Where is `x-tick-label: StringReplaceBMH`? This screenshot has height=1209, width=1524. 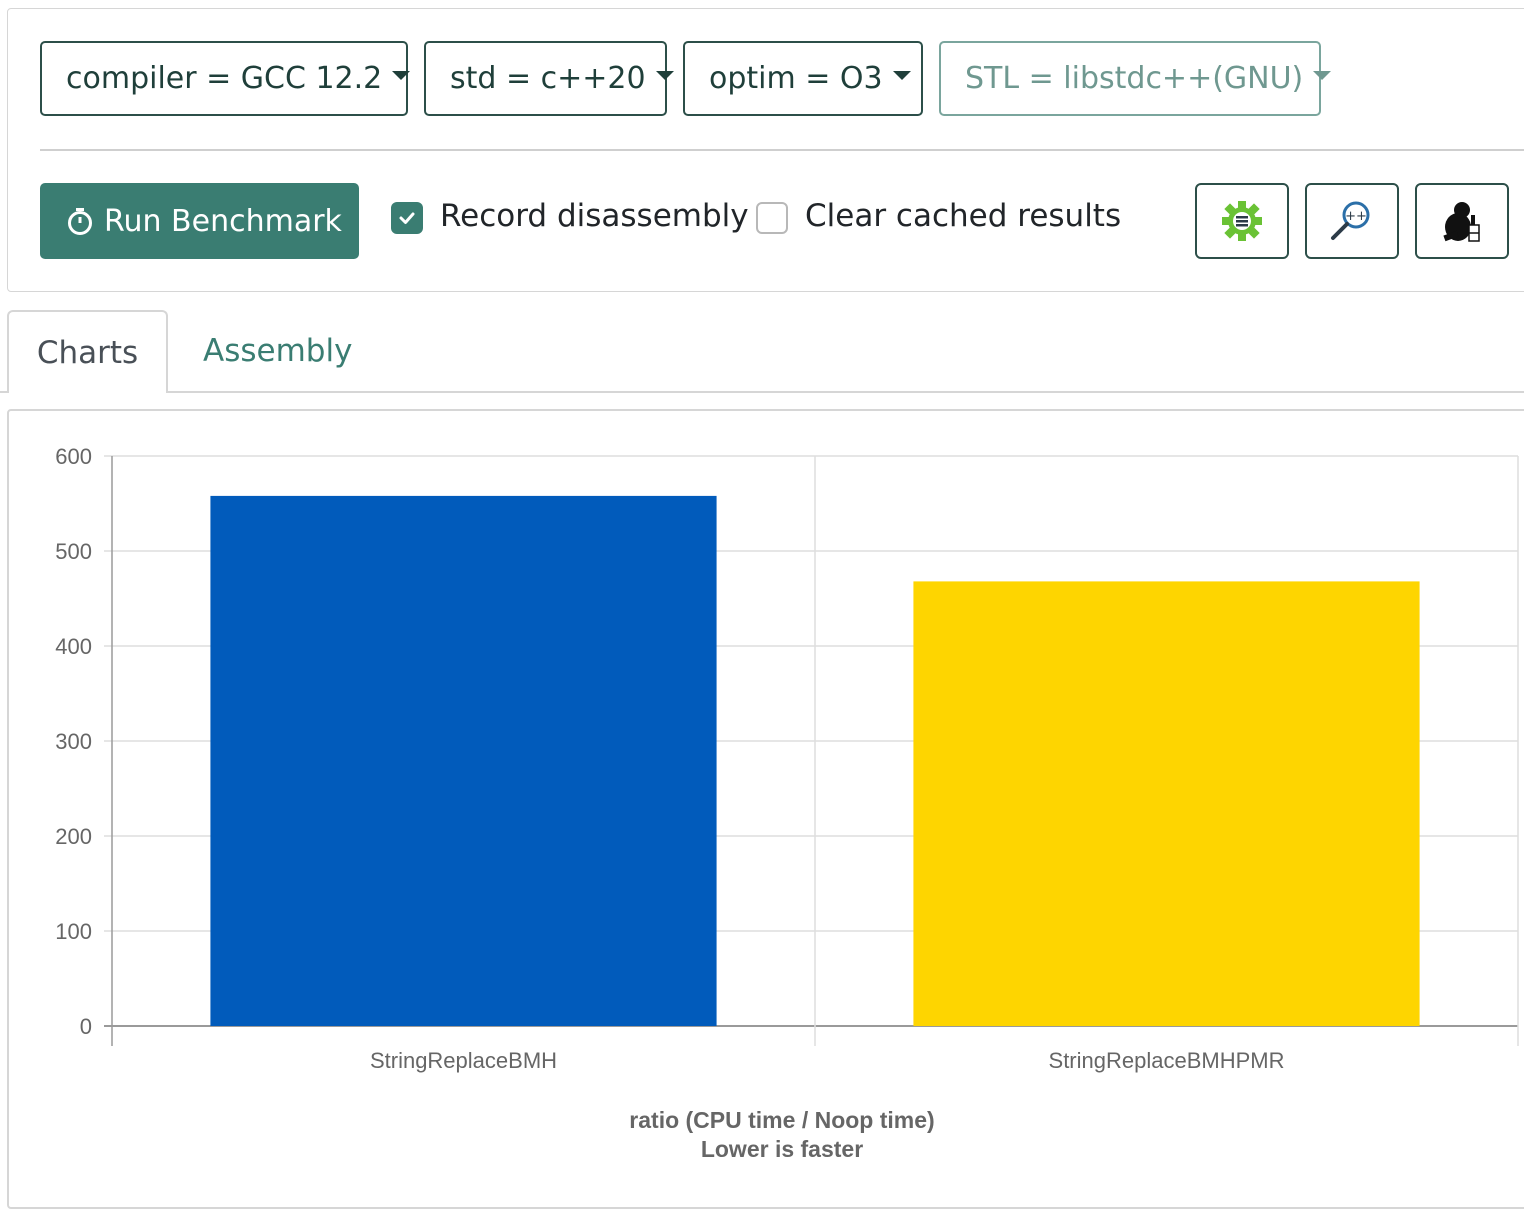
x-tick-label: StringReplaceBMH is located at coordinates (463, 1060).